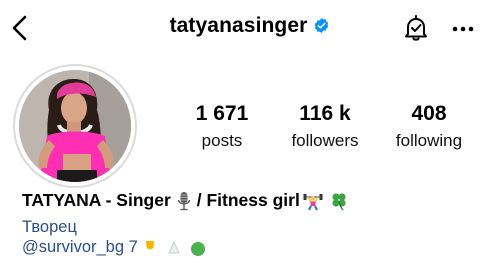 This screenshot has height=257, width=500. Describe the element at coordinates (429, 140) in the screenshot. I see `following-label: following` at that location.